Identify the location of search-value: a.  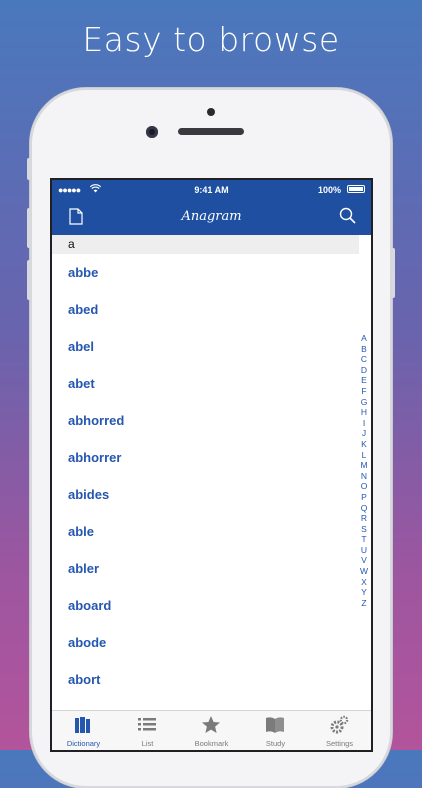
(71, 244).